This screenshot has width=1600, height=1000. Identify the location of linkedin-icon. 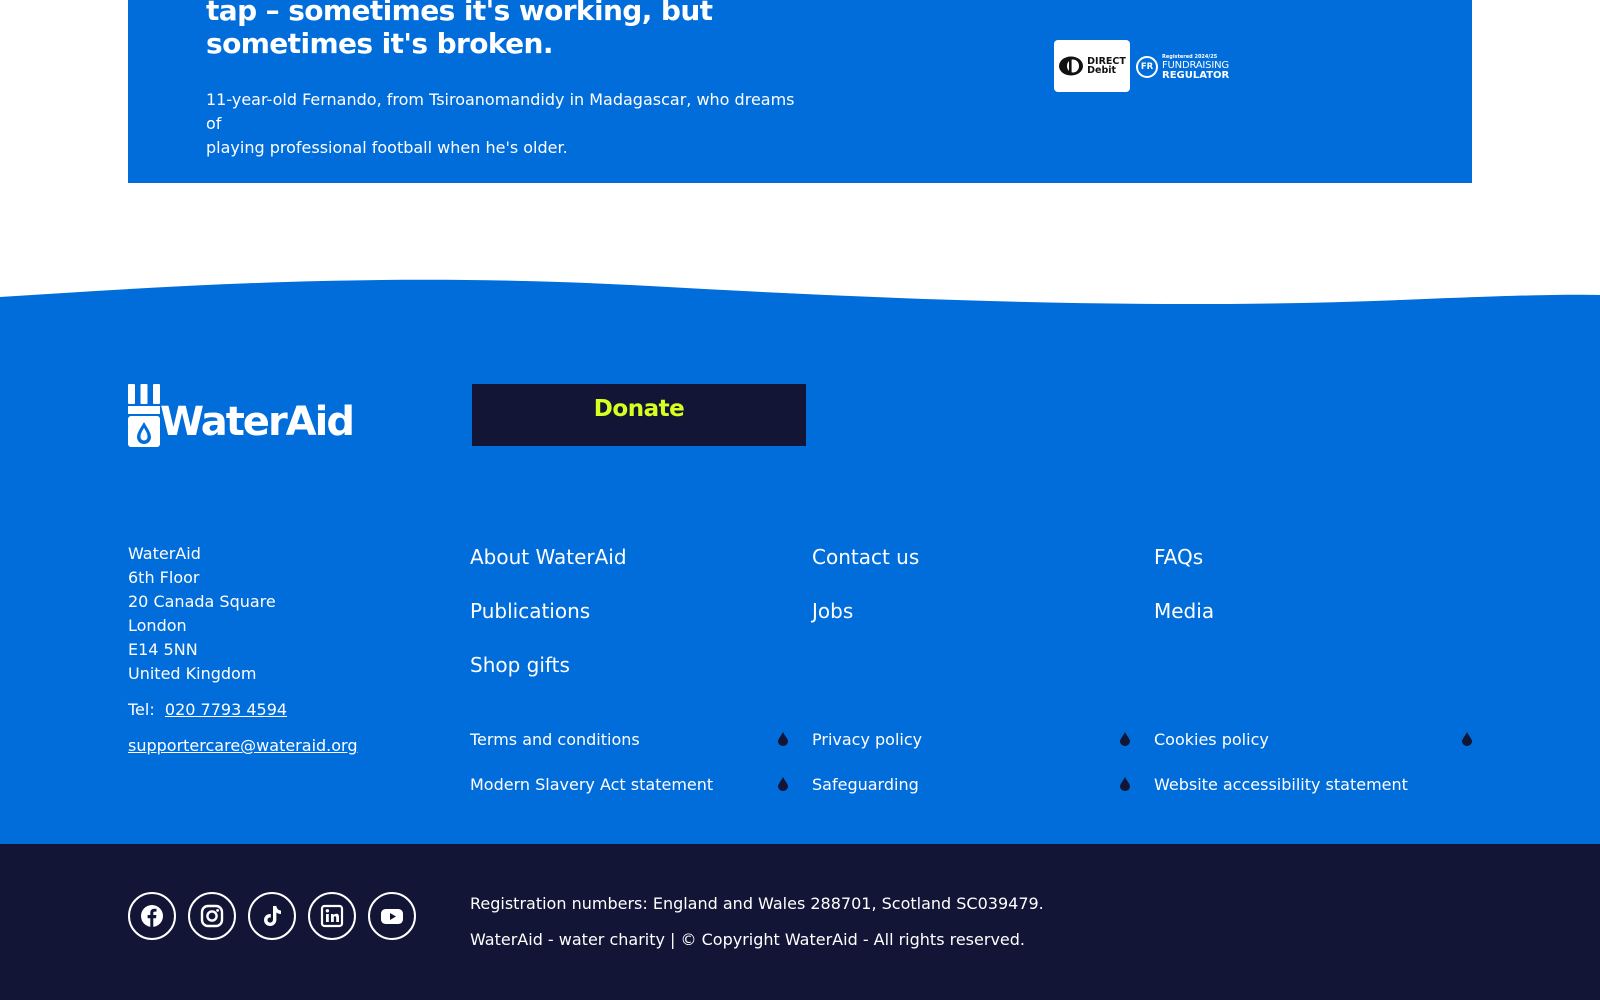
(332, 916).